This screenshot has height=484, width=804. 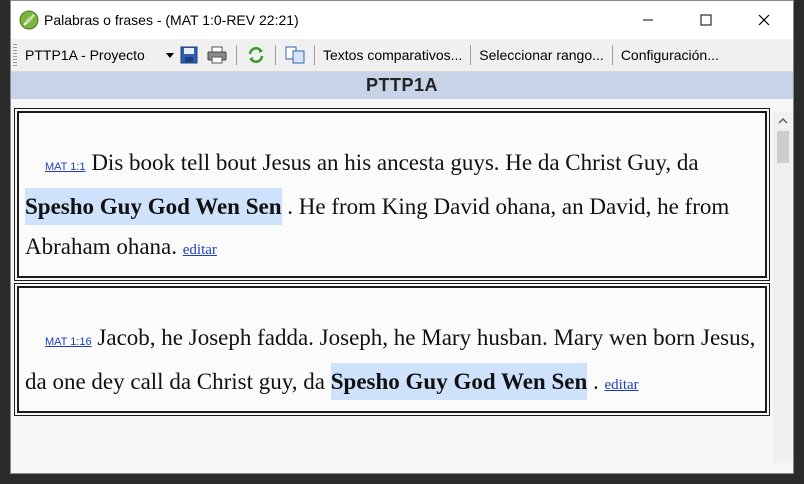 I want to click on app-leaf-icon, so click(x=29, y=20).